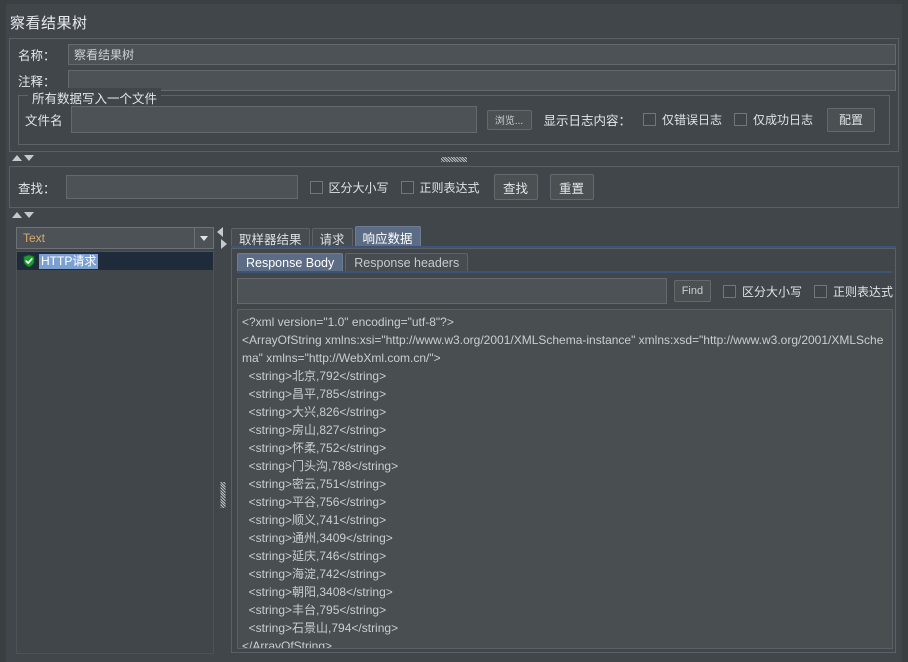 This screenshot has width=908, height=662. Describe the element at coordinates (771, 291) in the screenshot. I see `response-match-case-label: 区分大小写` at that location.